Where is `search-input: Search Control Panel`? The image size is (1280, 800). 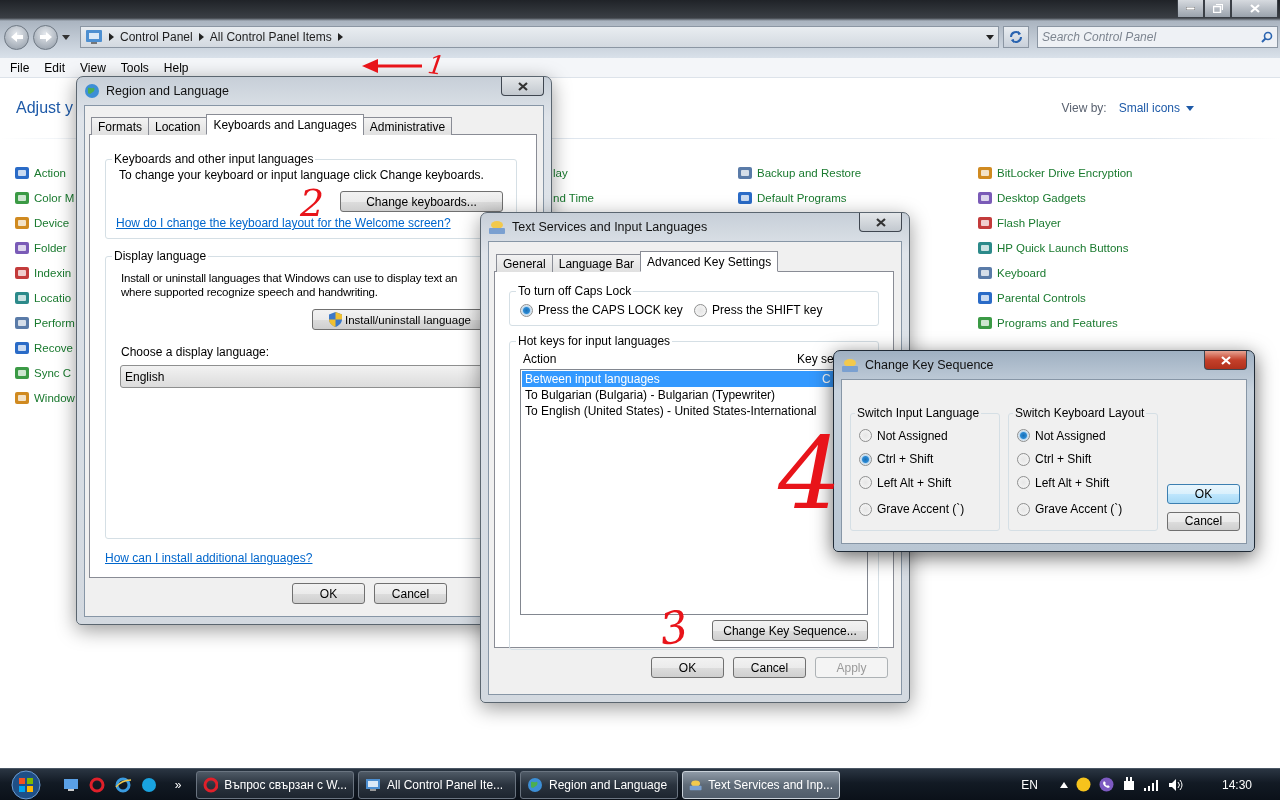
search-input: Search Control Panel is located at coordinates (1151, 37).